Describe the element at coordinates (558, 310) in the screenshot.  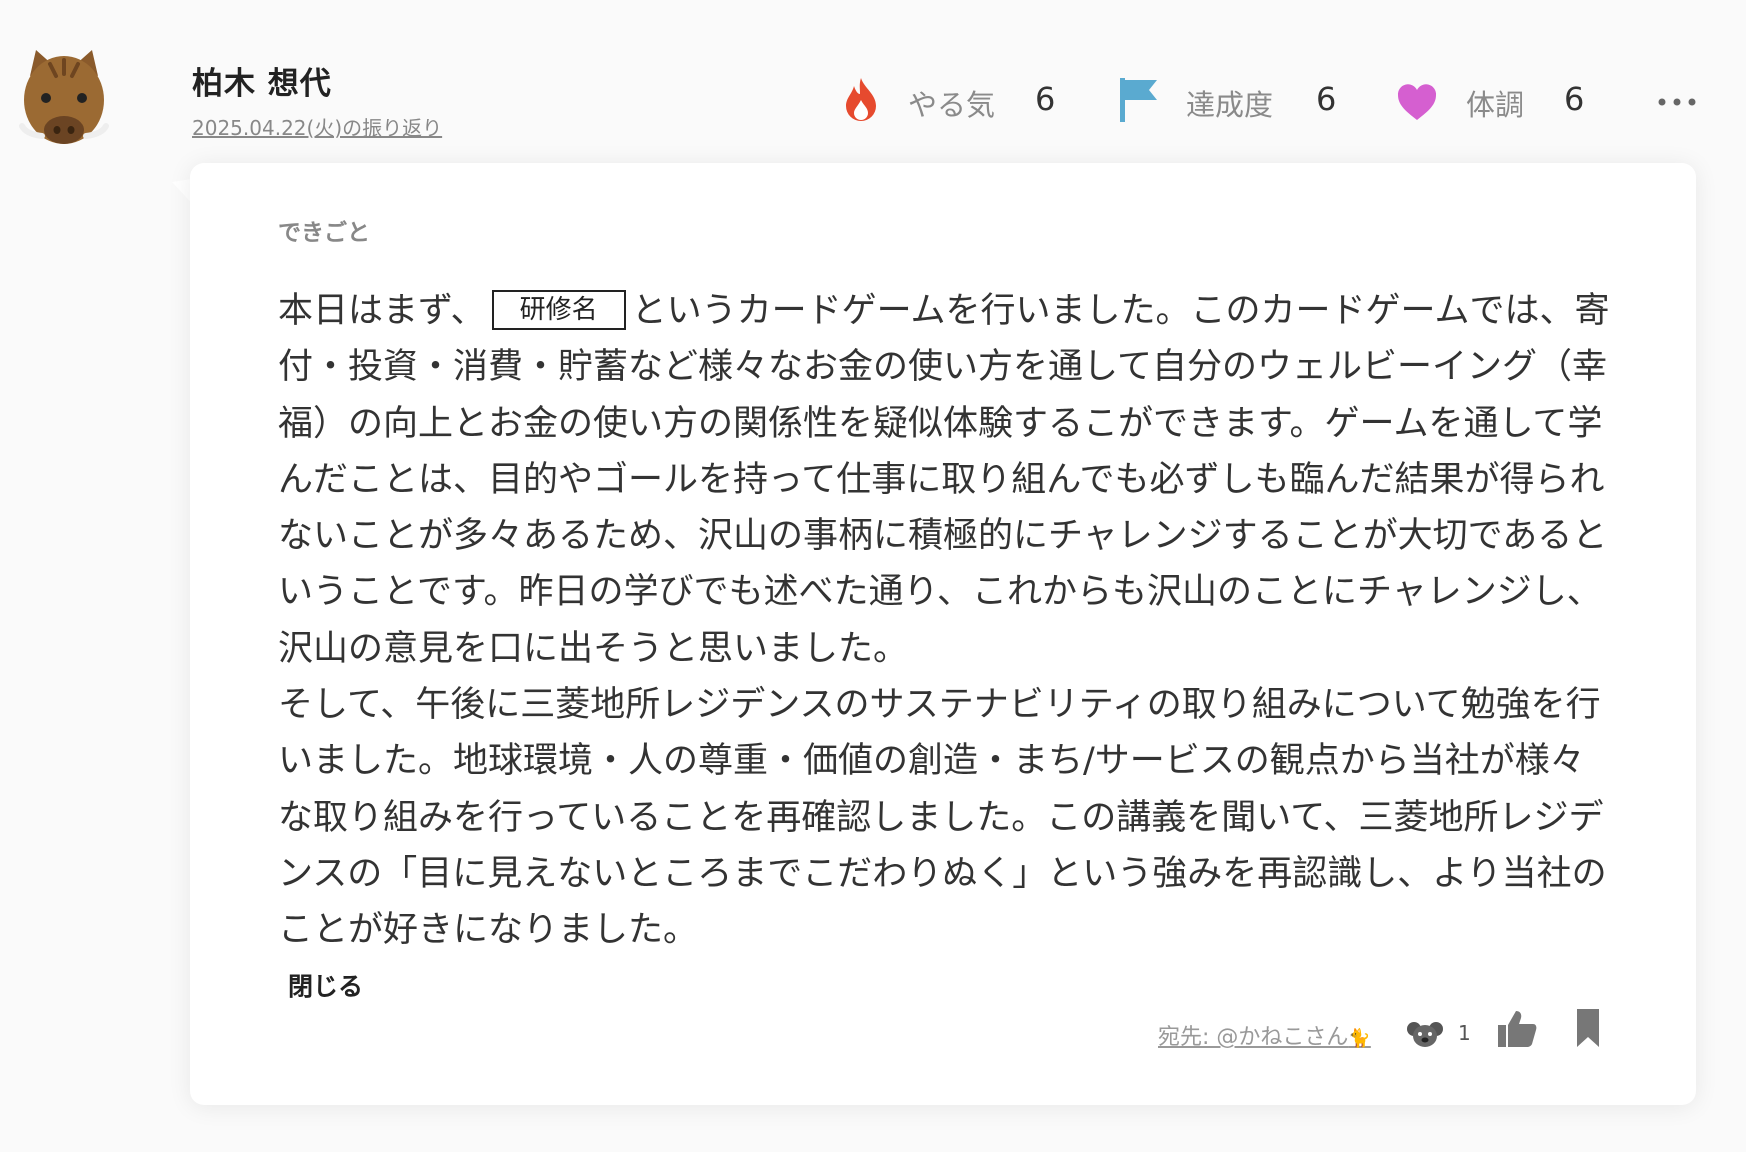
I see `training-name-box: 研修名` at that location.